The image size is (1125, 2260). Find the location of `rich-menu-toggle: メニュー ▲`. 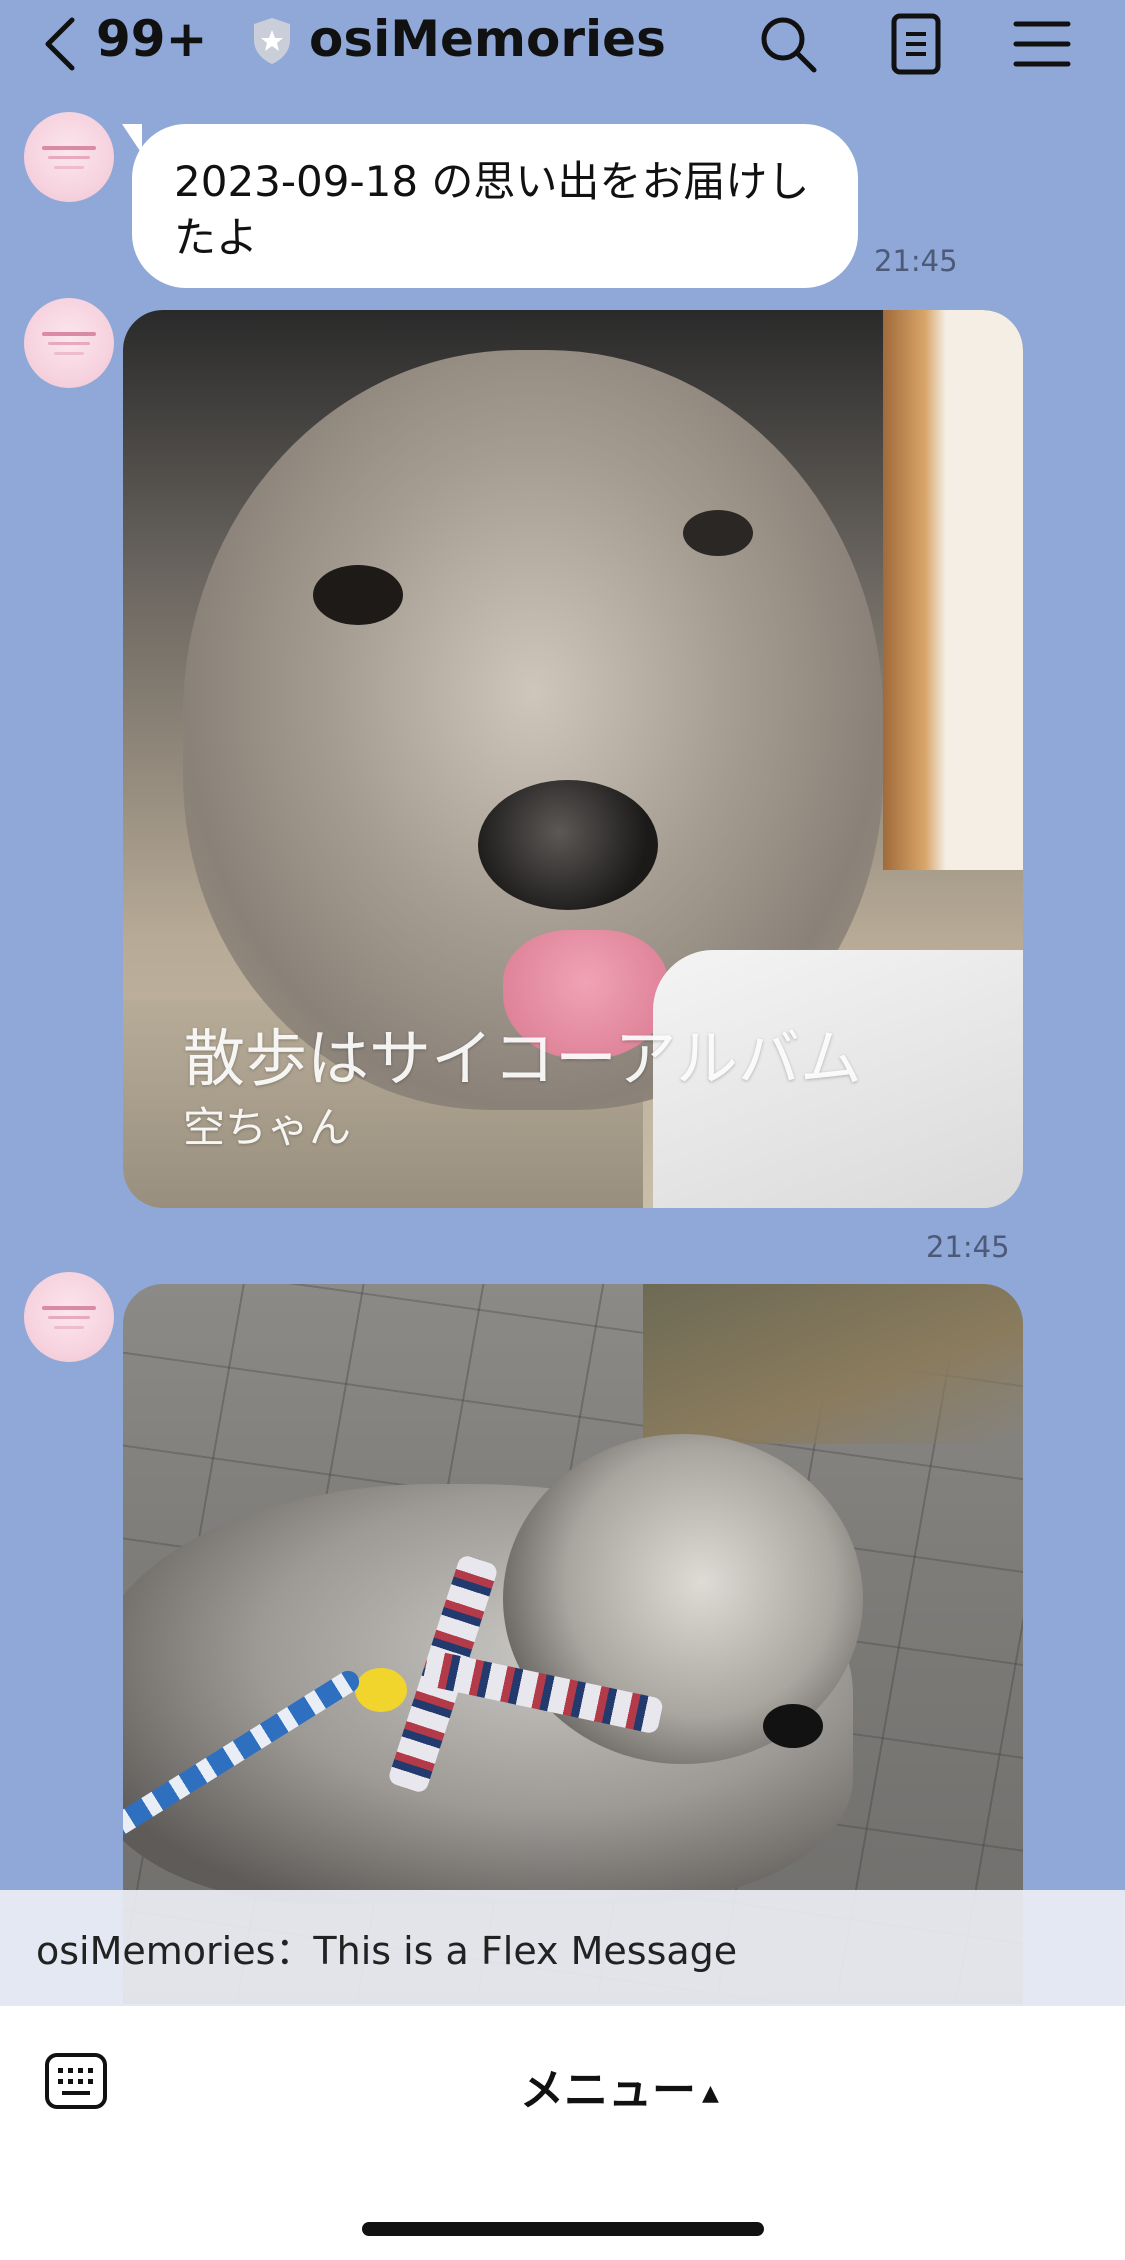

rich-menu-toggle: メニュー ▲ is located at coordinates (619, 2086).